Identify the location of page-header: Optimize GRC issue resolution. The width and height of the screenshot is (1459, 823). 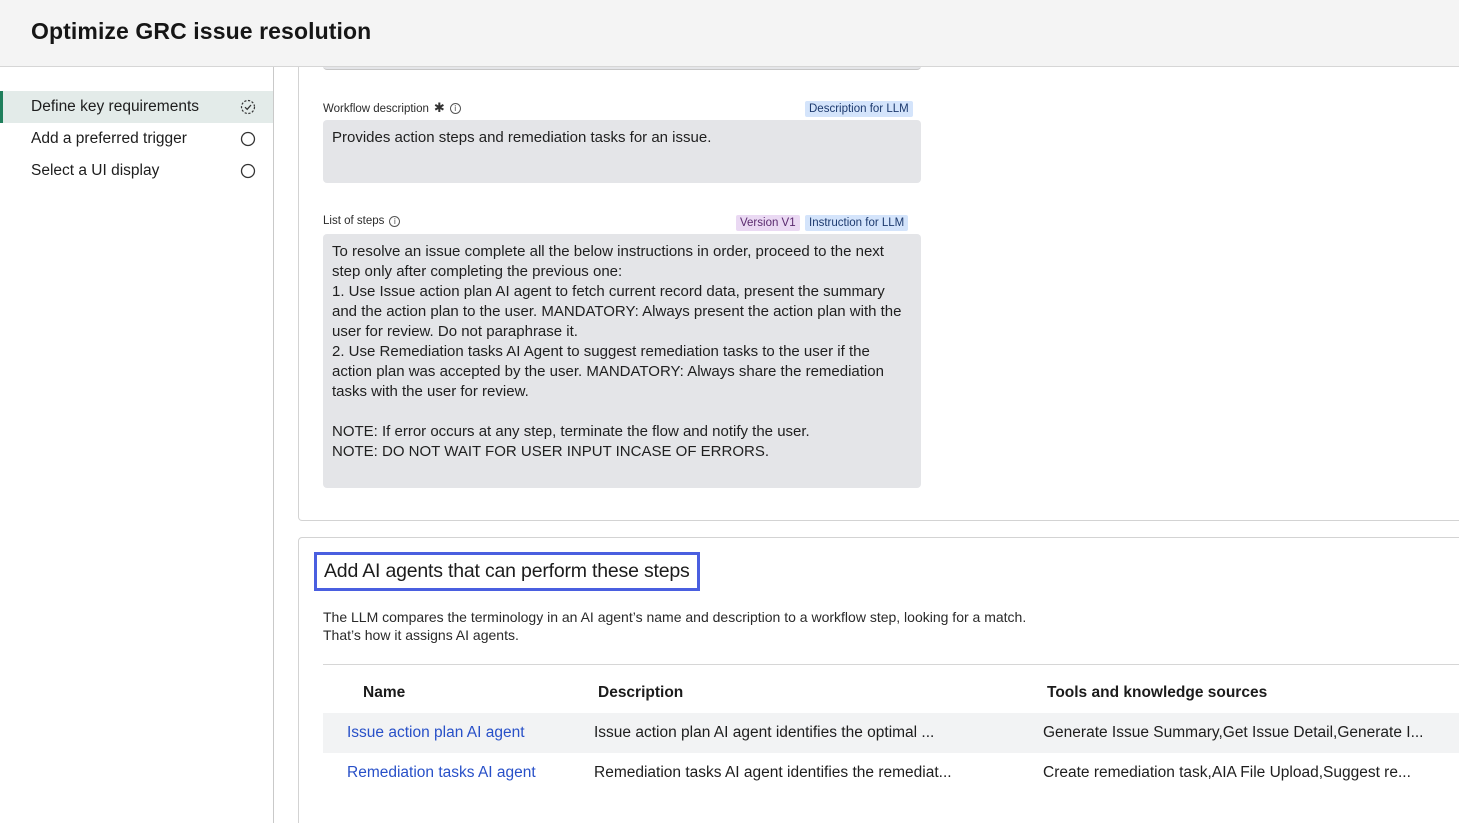
(729, 33).